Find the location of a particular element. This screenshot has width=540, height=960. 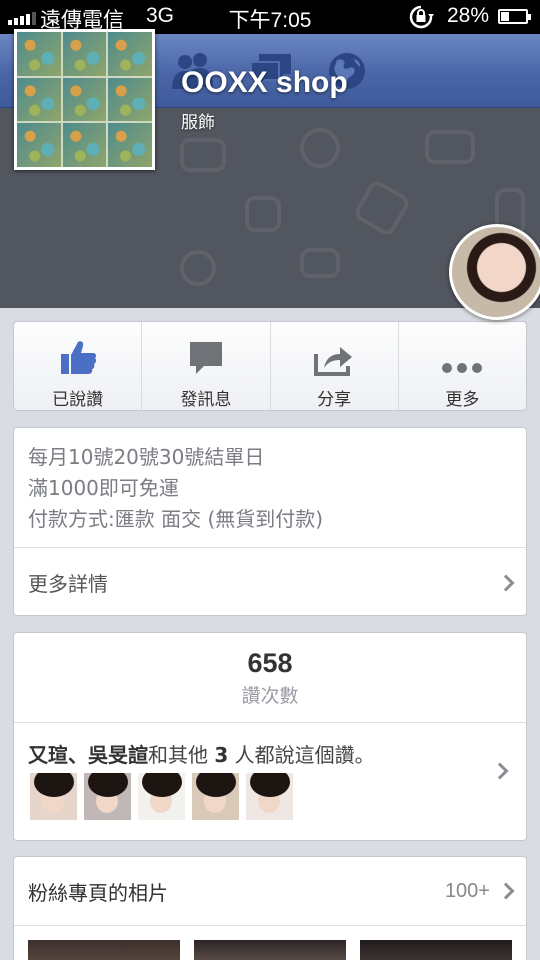

friend-names: 又瑄、吳旻諠 is located at coordinates (88, 755).